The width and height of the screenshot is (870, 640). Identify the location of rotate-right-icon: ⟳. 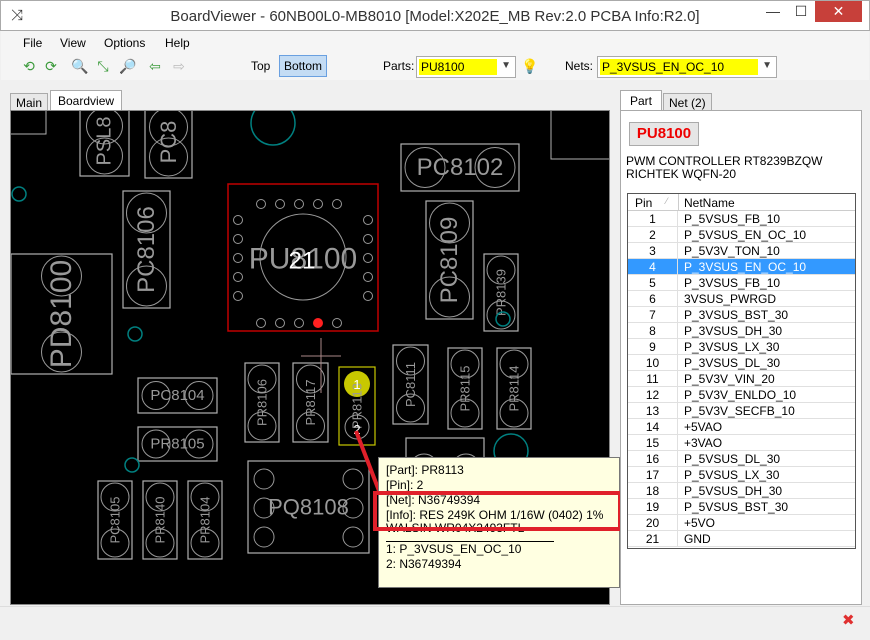
(51, 66).